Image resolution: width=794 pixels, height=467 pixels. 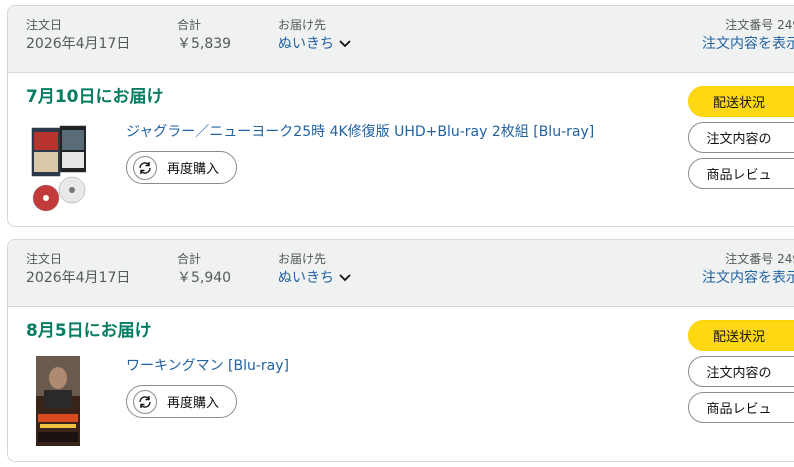 I want to click on product-title-link: ワーキングマン [Blu-ray], so click(x=396, y=366).